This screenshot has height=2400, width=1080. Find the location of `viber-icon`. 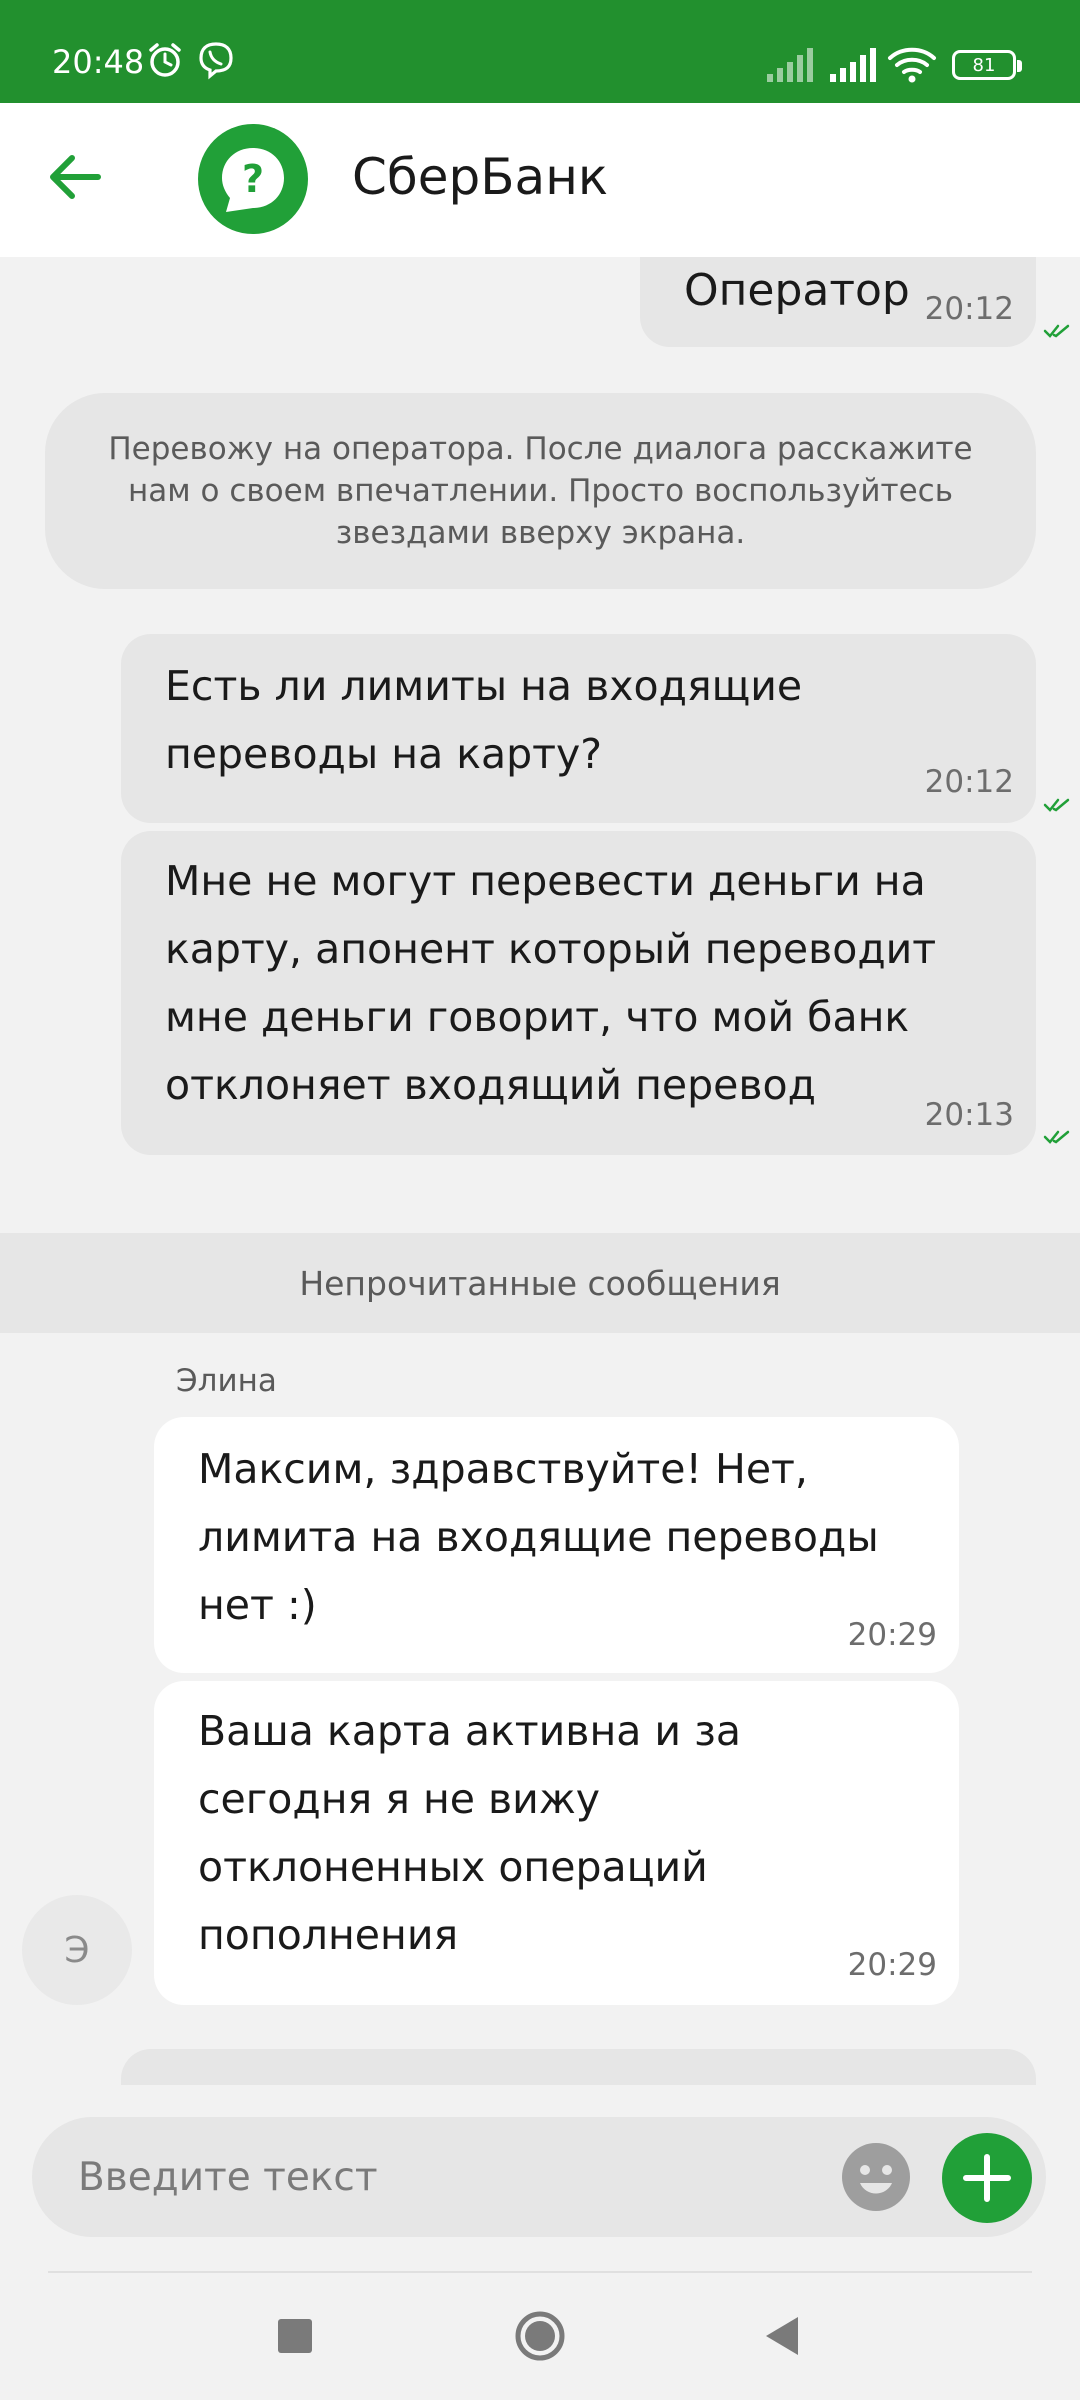

viber-icon is located at coordinates (216, 61).